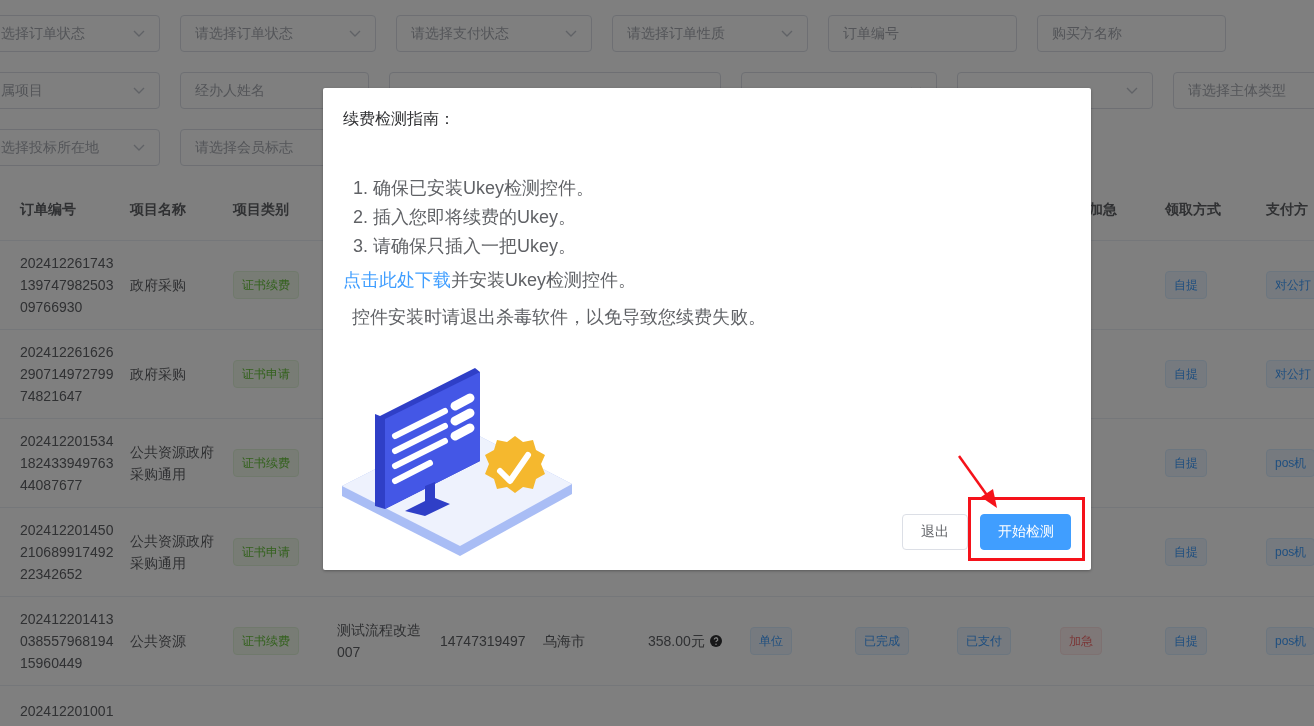  What do you see at coordinates (722, 246) in the screenshot?
I see `instruction-step: 3. 请确保只插入一把Ukey。` at bounding box center [722, 246].